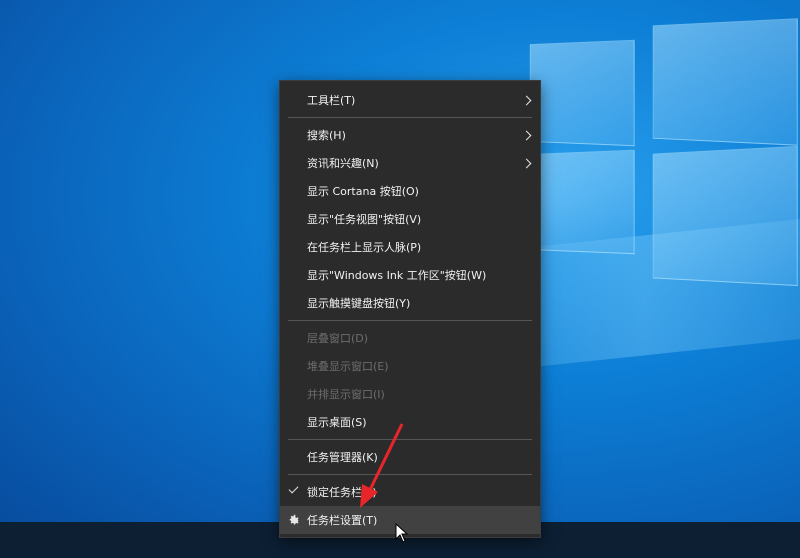 This screenshot has height=558, width=800. What do you see at coordinates (343, 163) in the screenshot?
I see `menu-item-label: 资讯和兴趣(N)` at bounding box center [343, 163].